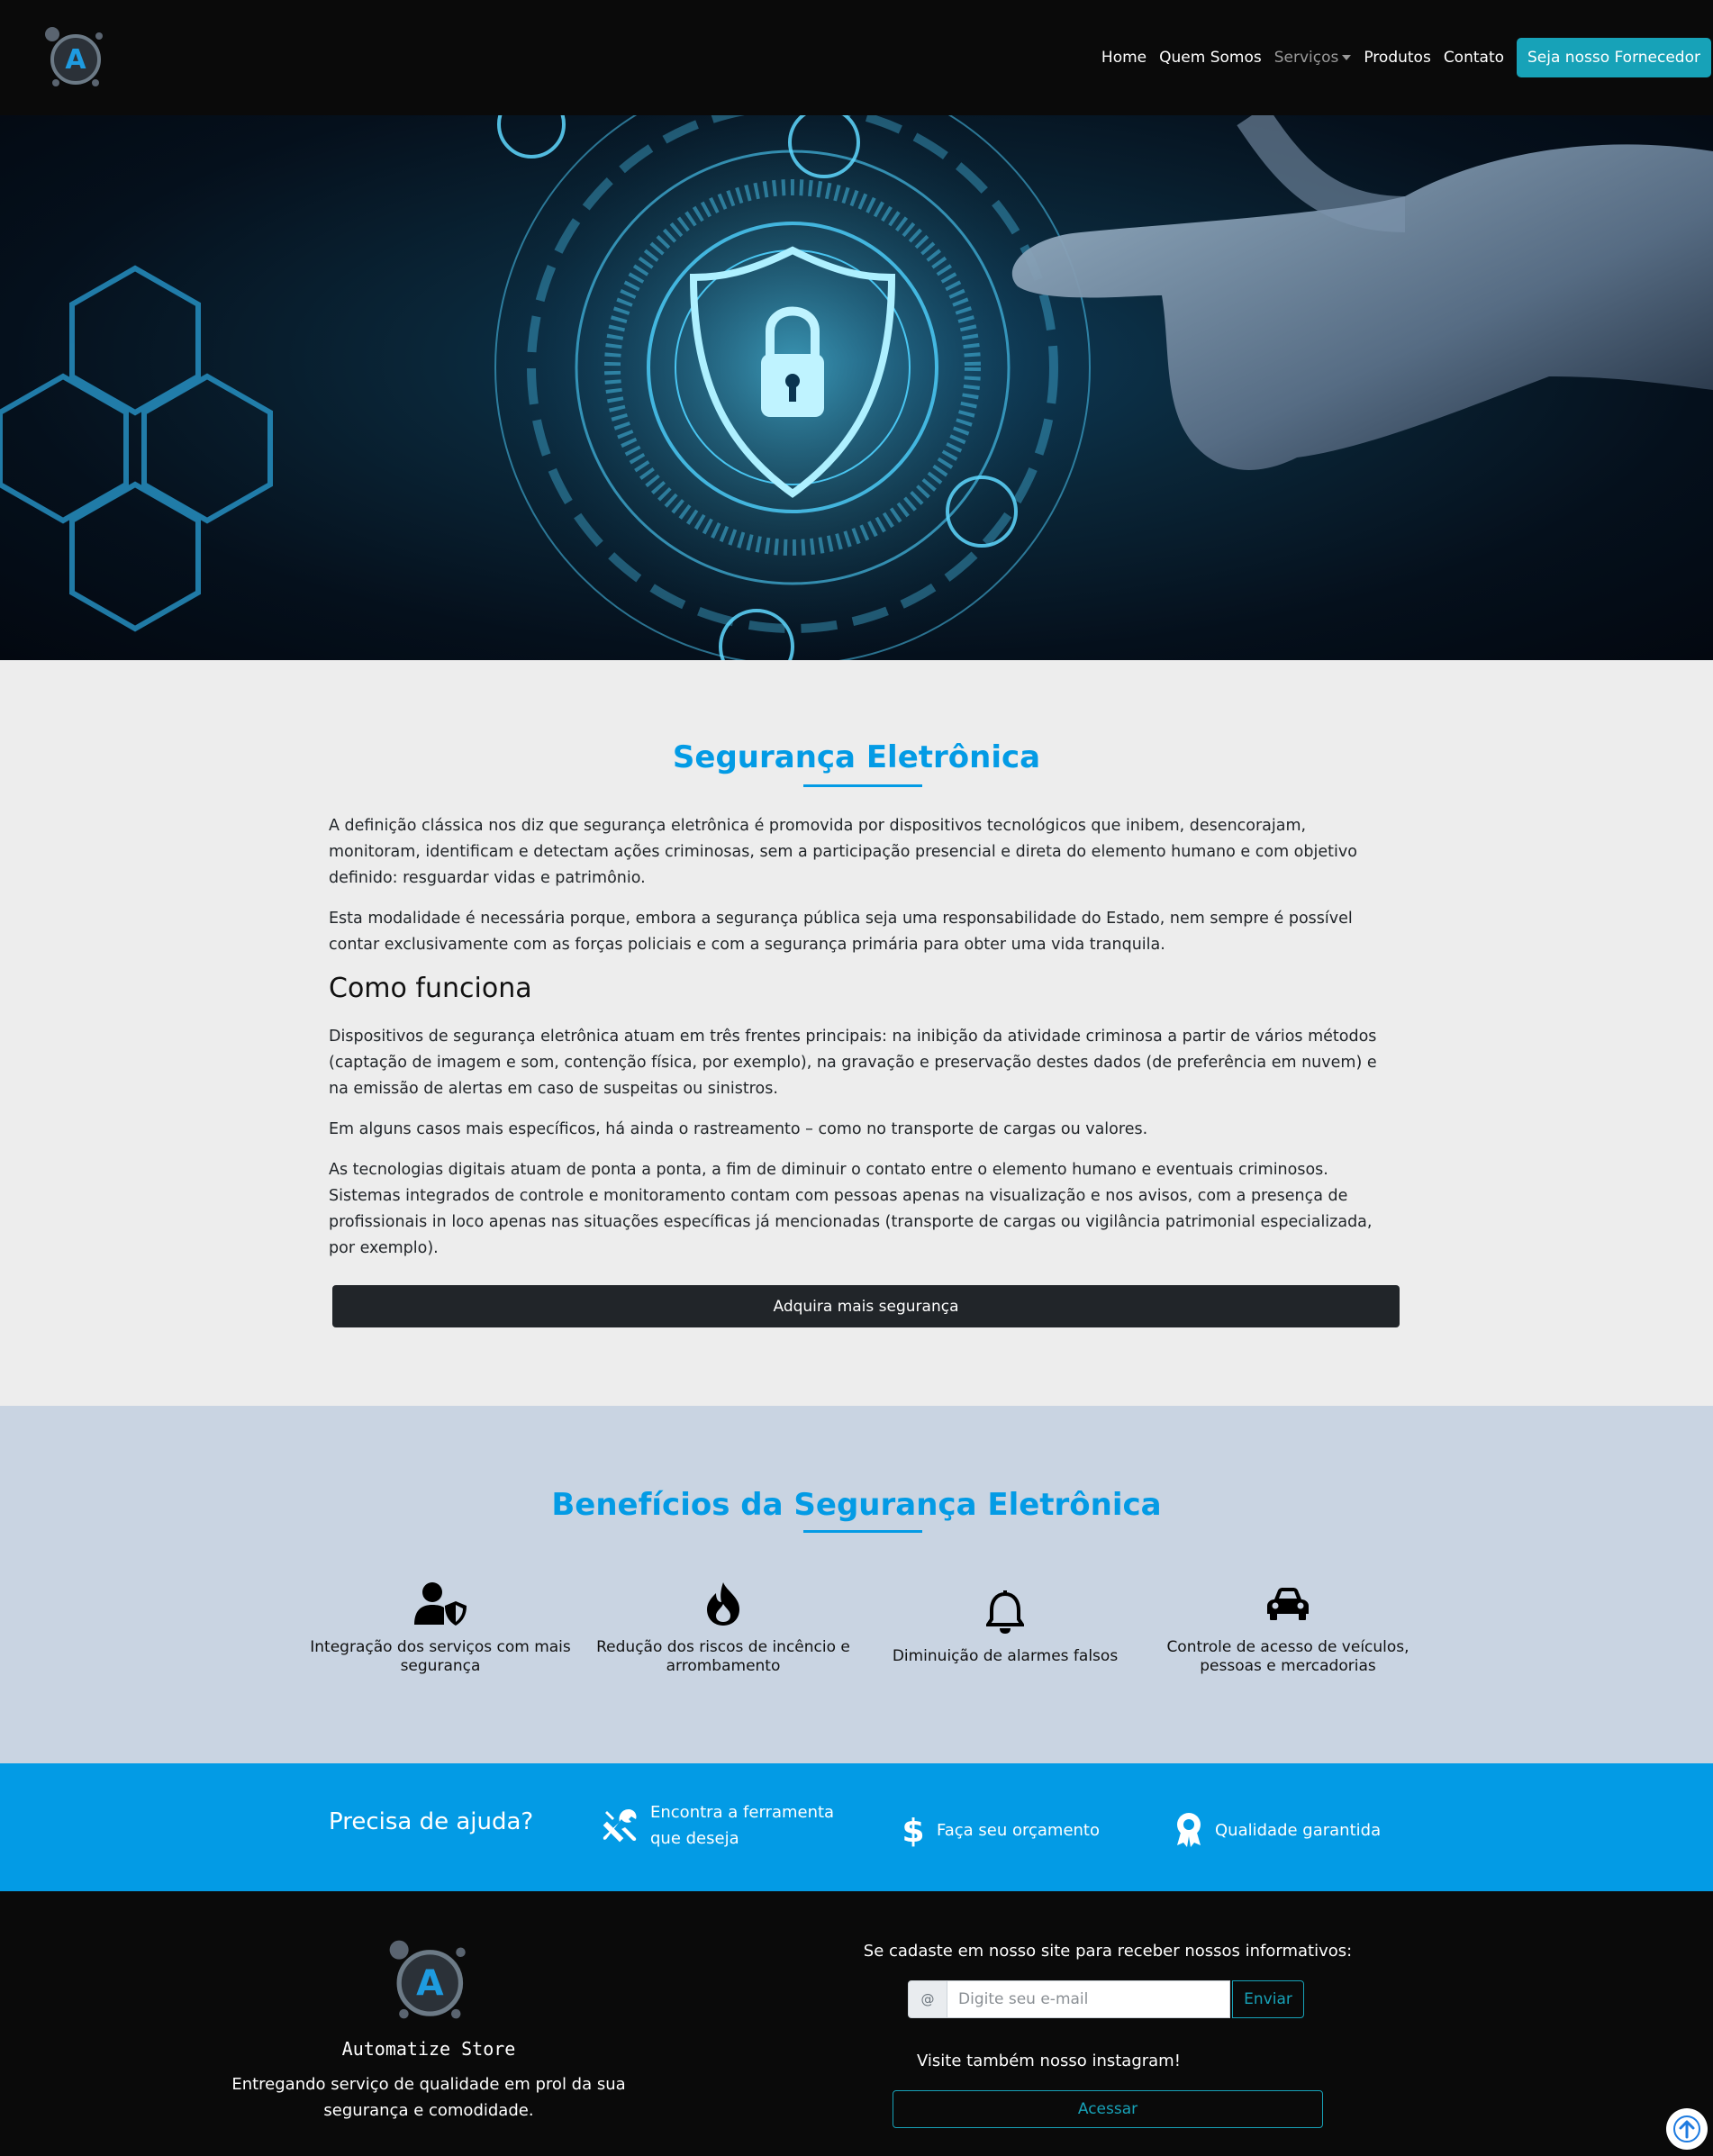  I want to click on help-item-label: Faça seu orçamento, so click(1018, 1830).